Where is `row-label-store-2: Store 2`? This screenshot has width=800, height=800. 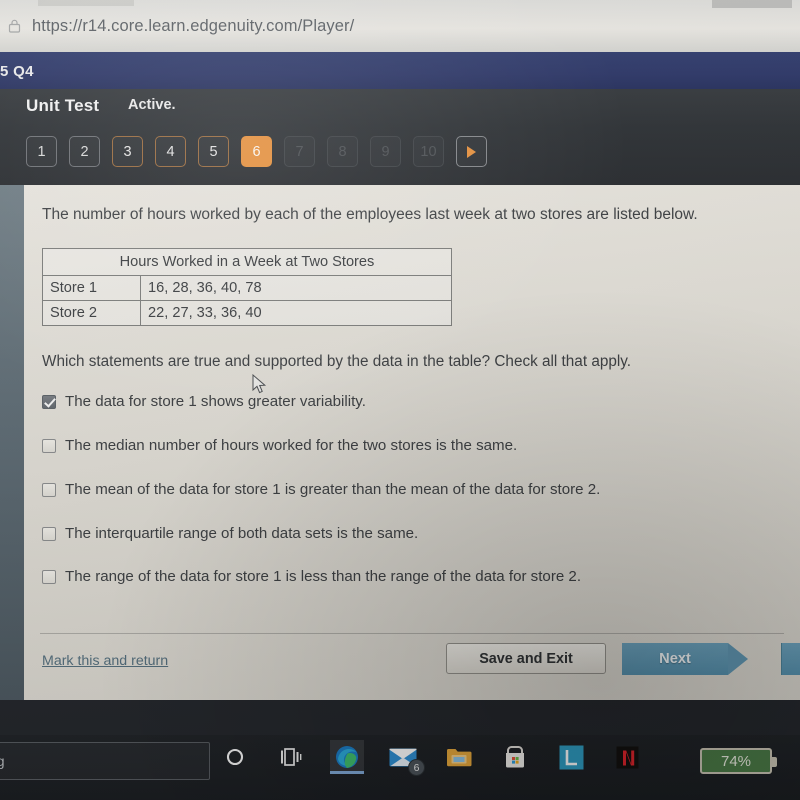
row-label-store-2: Store 2 is located at coordinates (91, 313).